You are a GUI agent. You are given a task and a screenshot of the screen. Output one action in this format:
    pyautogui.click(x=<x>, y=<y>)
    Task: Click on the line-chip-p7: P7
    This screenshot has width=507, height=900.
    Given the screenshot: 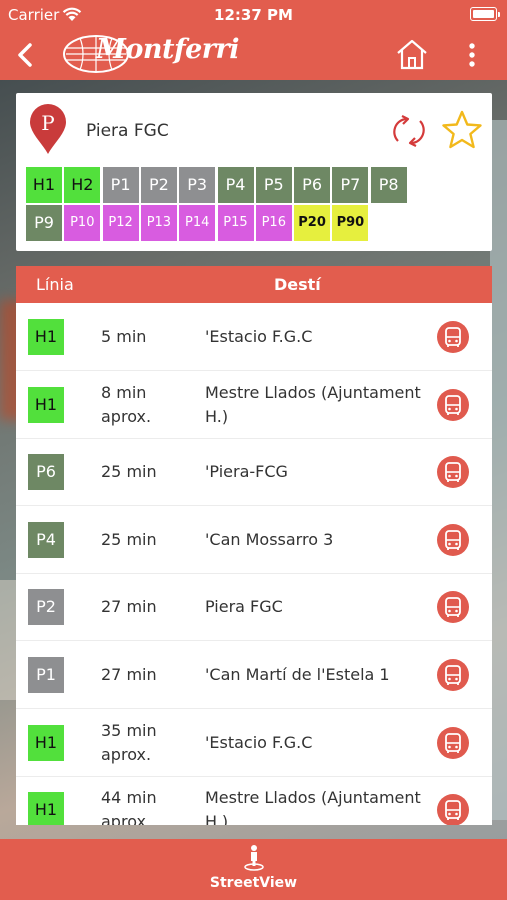 What is the action you would take?
    pyautogui.click(x=350, y=185)
    